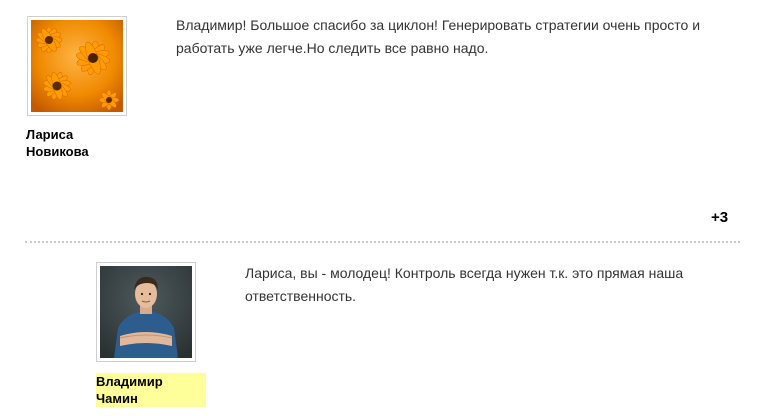  I want to click on author-last-name: Чамин, so click(151, 398).